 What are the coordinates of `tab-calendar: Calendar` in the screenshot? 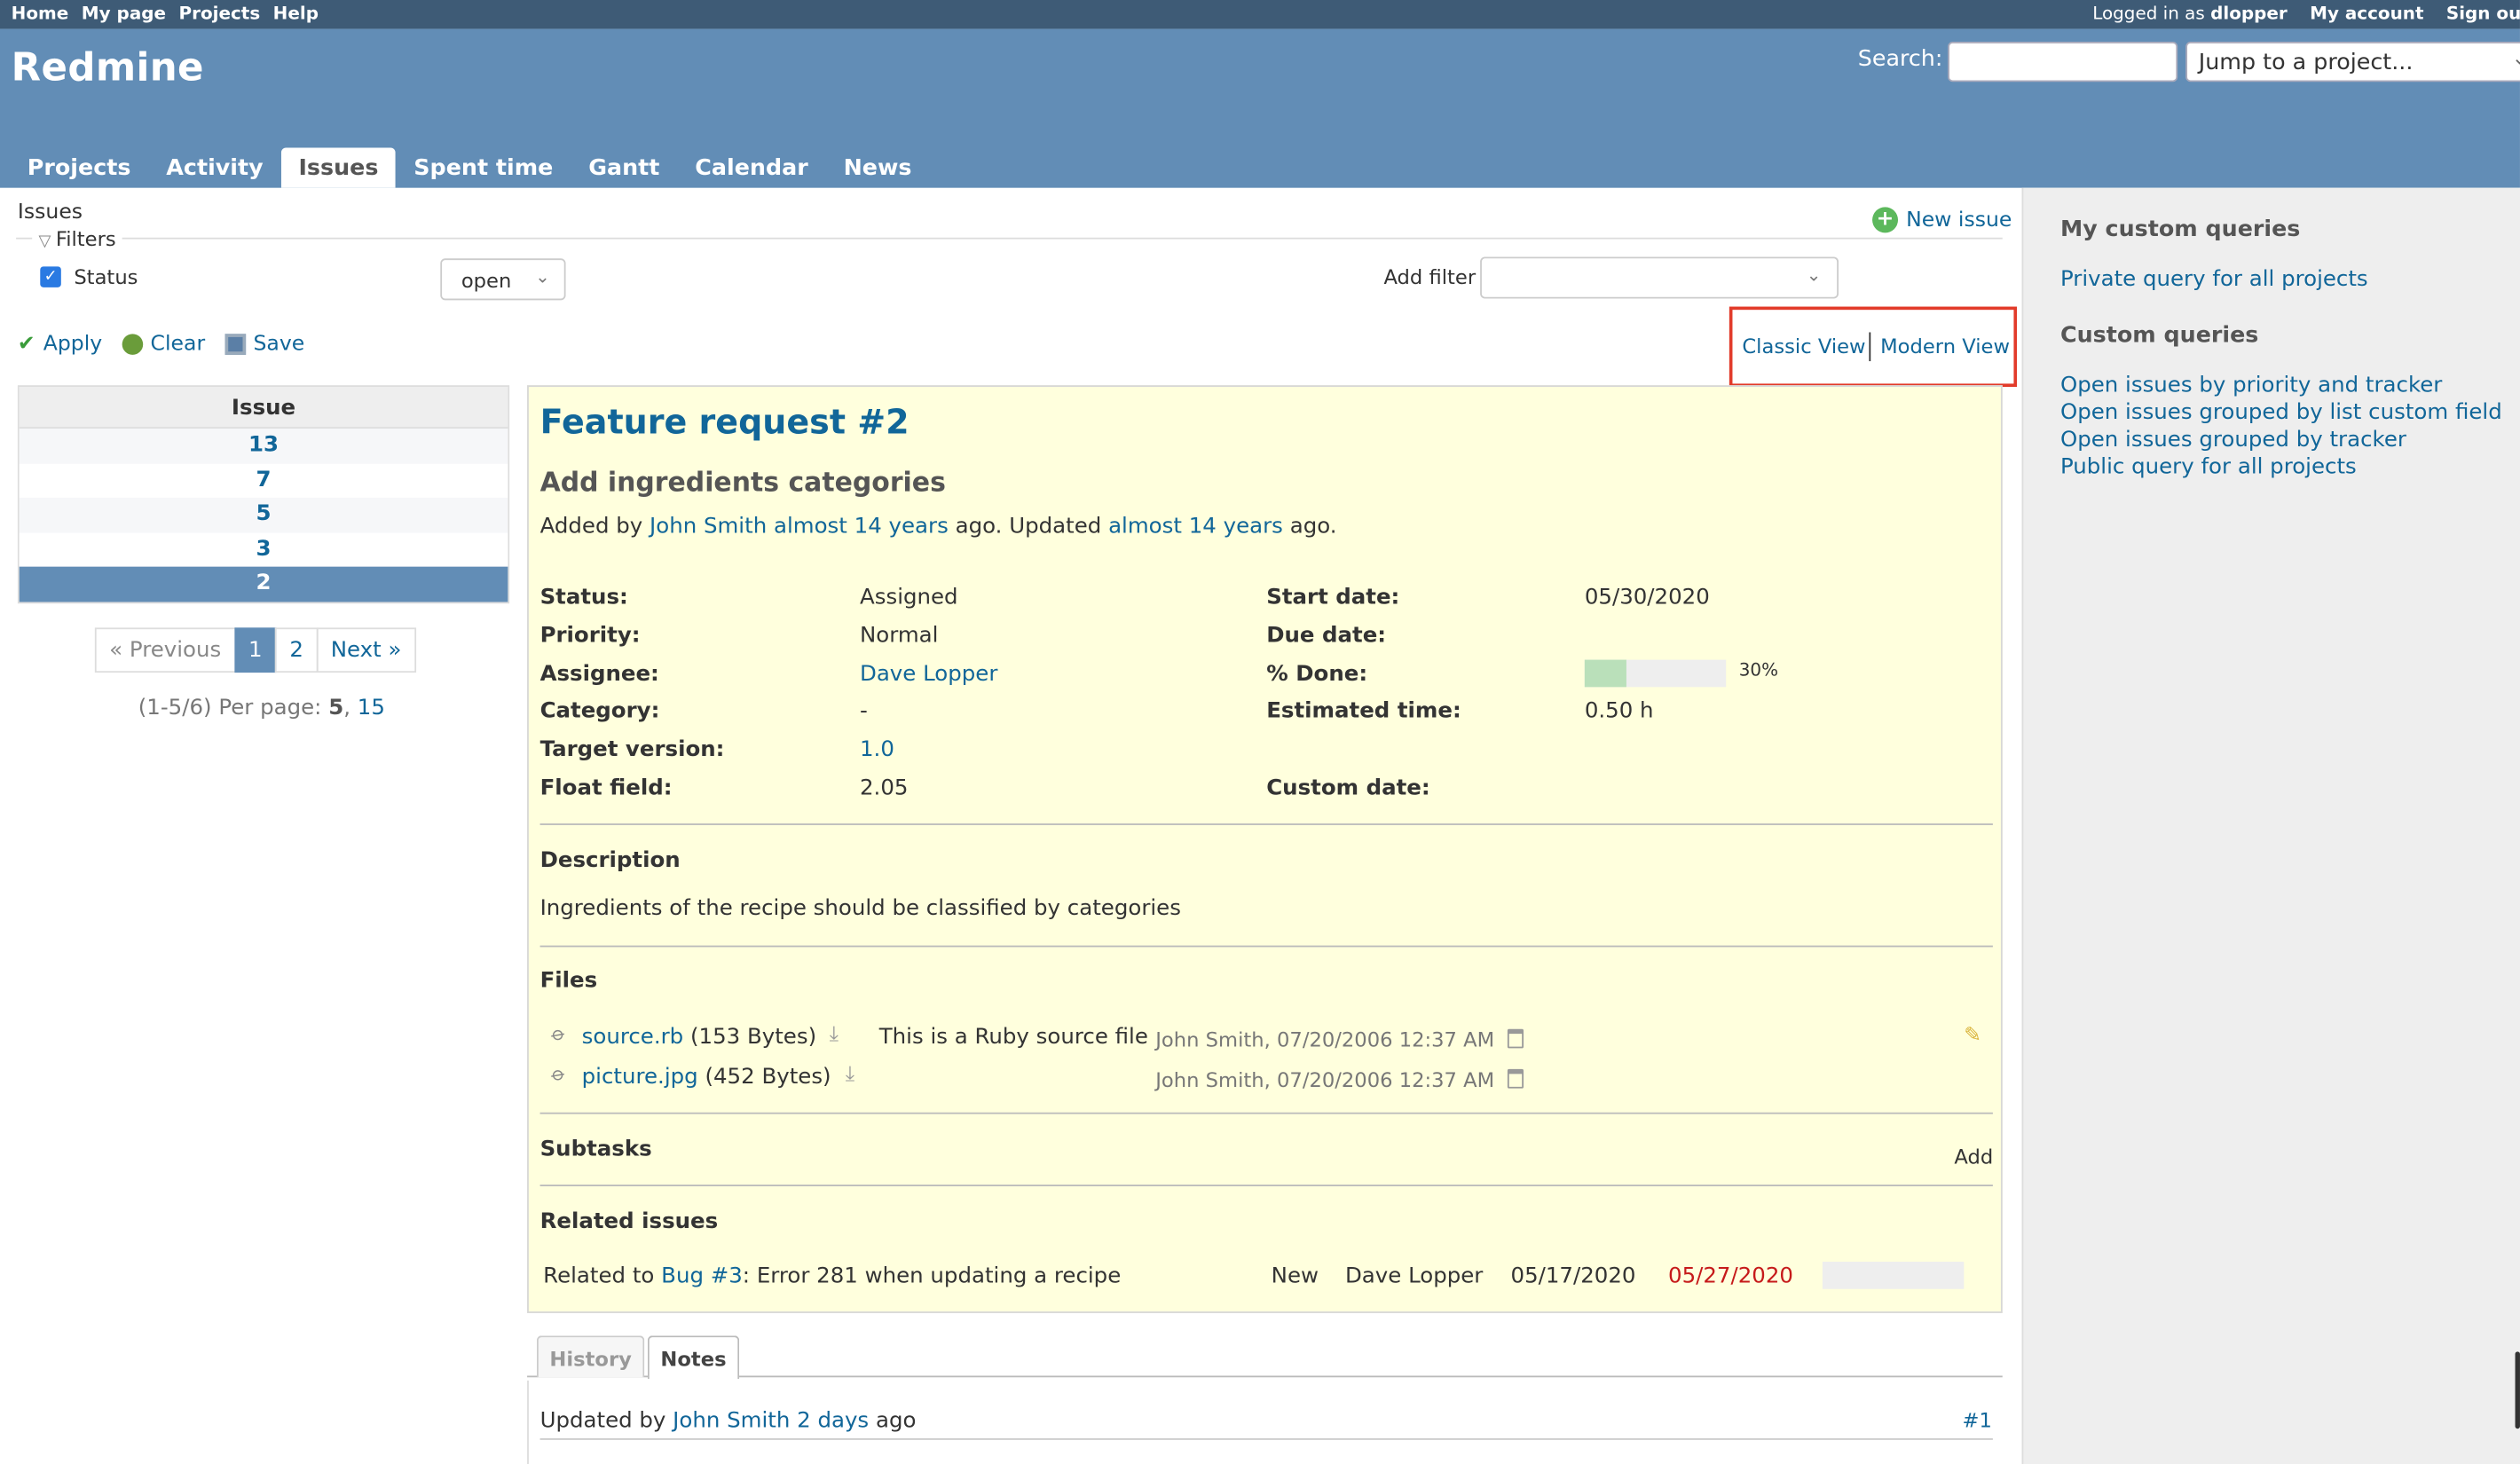 It's located at (751, 167).